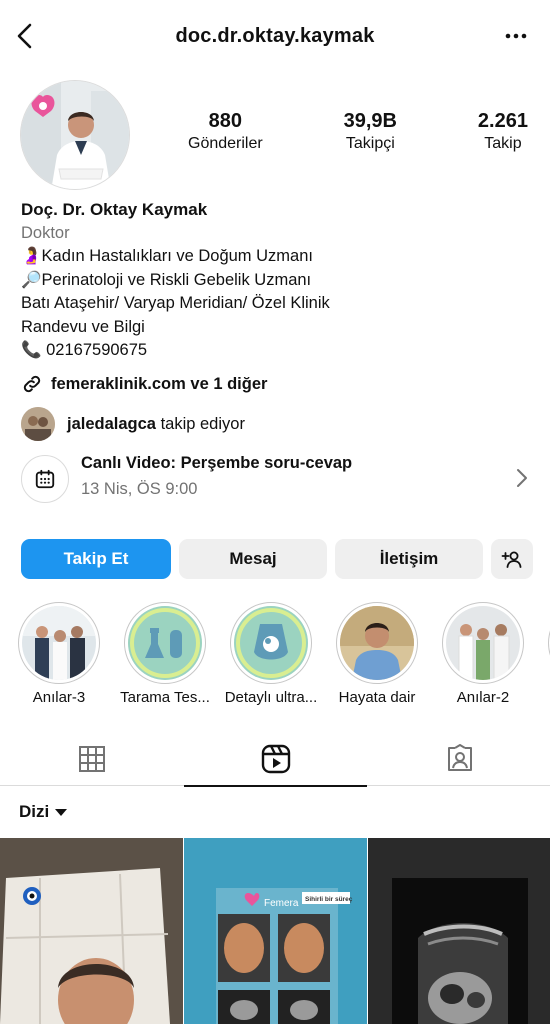 This screenshot has width=550, height=1024. I want to click on posts-count: 880 Gönderiler, so click(225, 131).